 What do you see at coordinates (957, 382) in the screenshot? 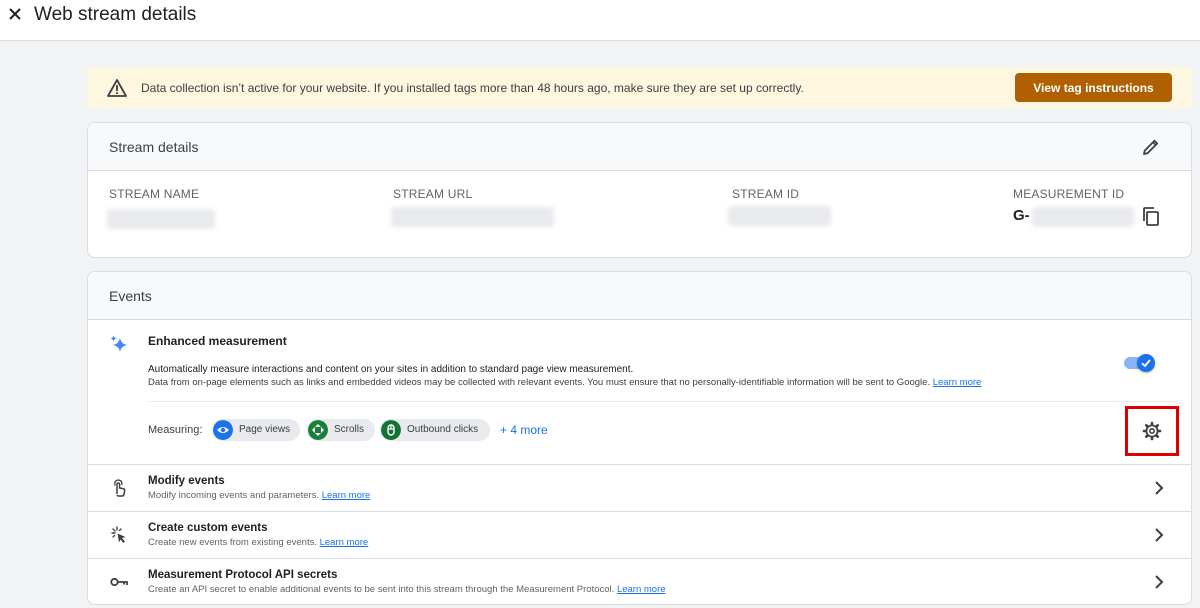
I see `enhanced-learn-more-link: Learn more` at bounding box center [957, 382].